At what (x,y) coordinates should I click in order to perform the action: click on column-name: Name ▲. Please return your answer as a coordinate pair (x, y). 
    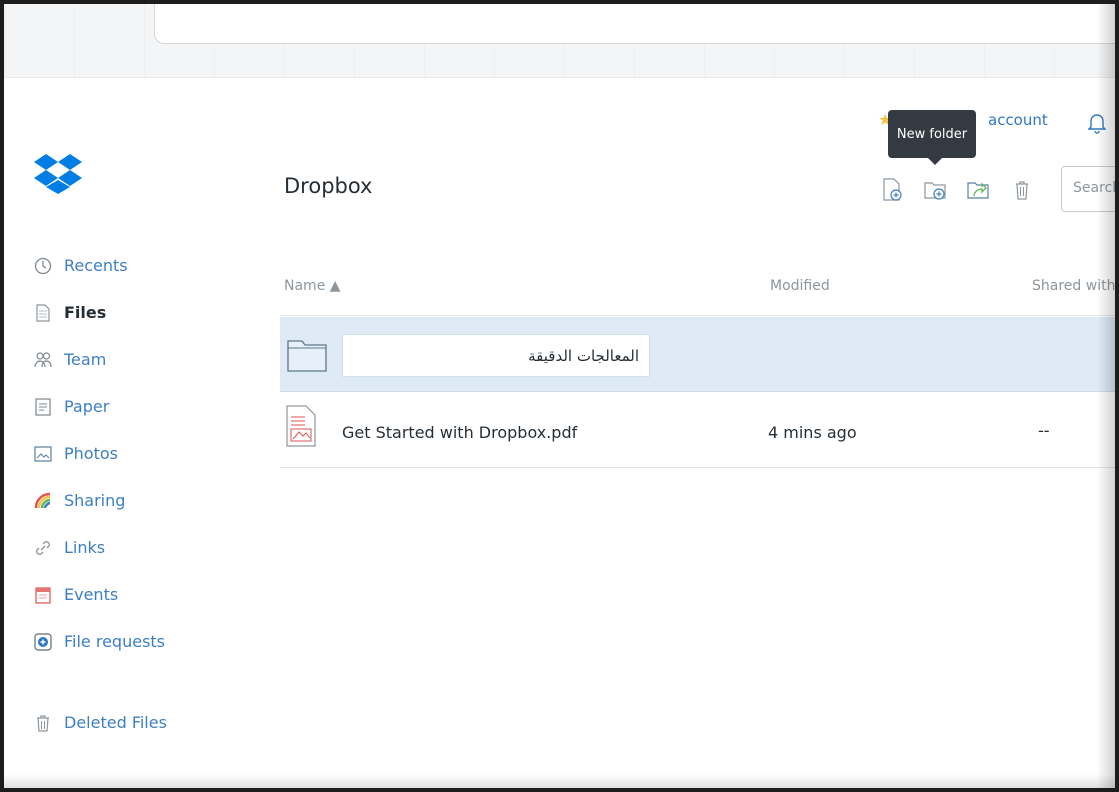
    Looking at the image, I should click on (312, 286).